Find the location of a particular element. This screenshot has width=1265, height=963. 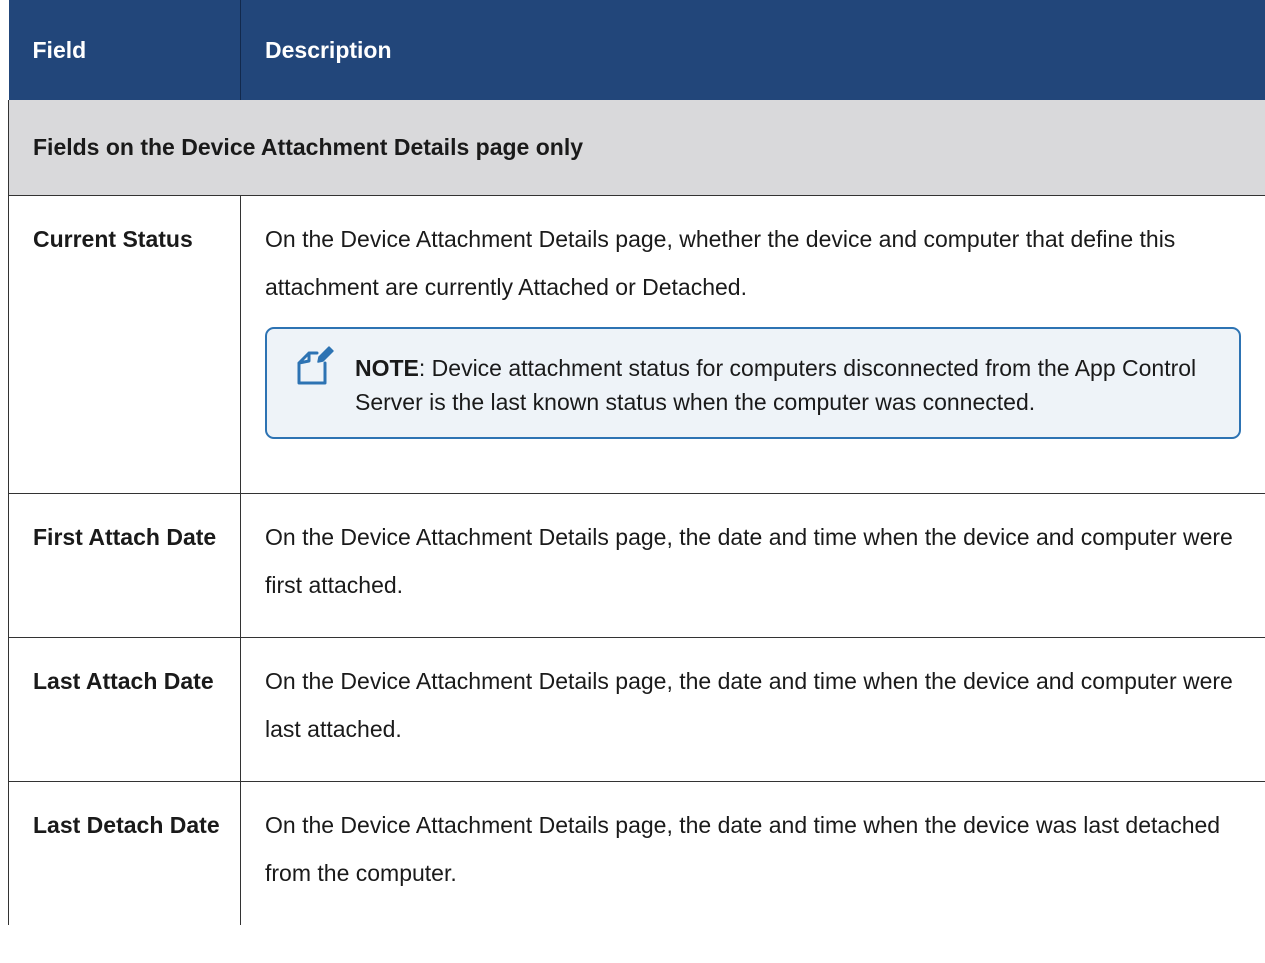

field-name: Current Status is located at coordinates (124, 344).